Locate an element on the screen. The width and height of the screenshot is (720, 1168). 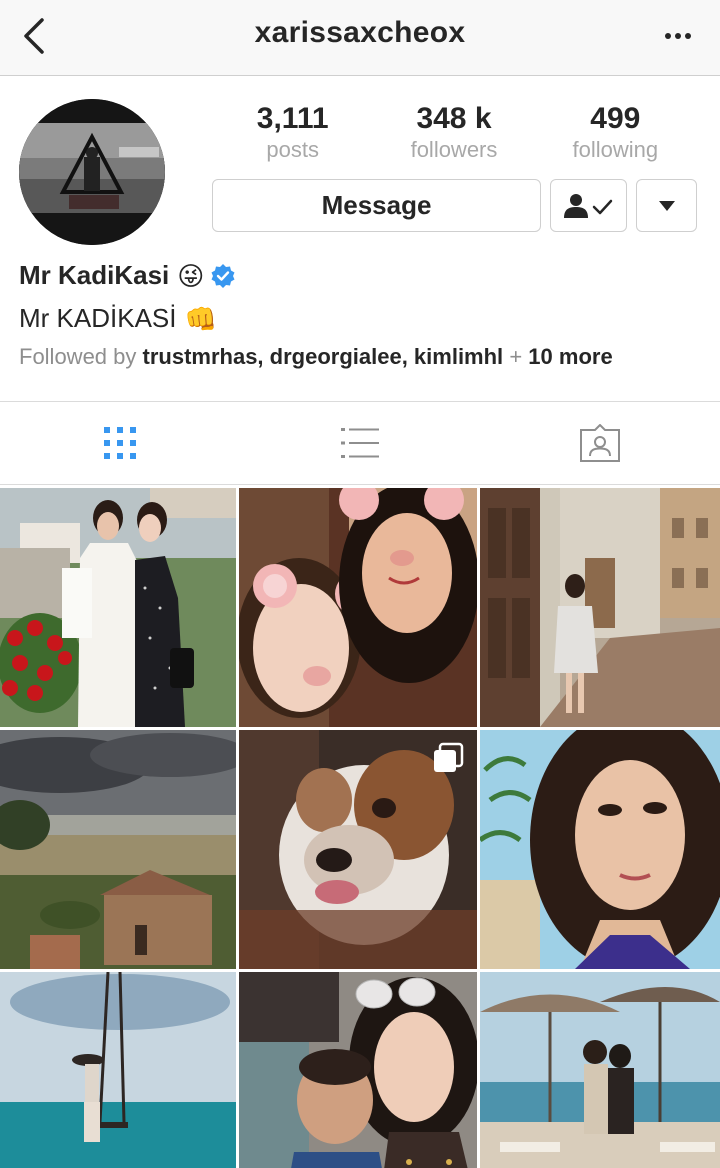
following-count-value: 499 is located at coordinates (615, 118).